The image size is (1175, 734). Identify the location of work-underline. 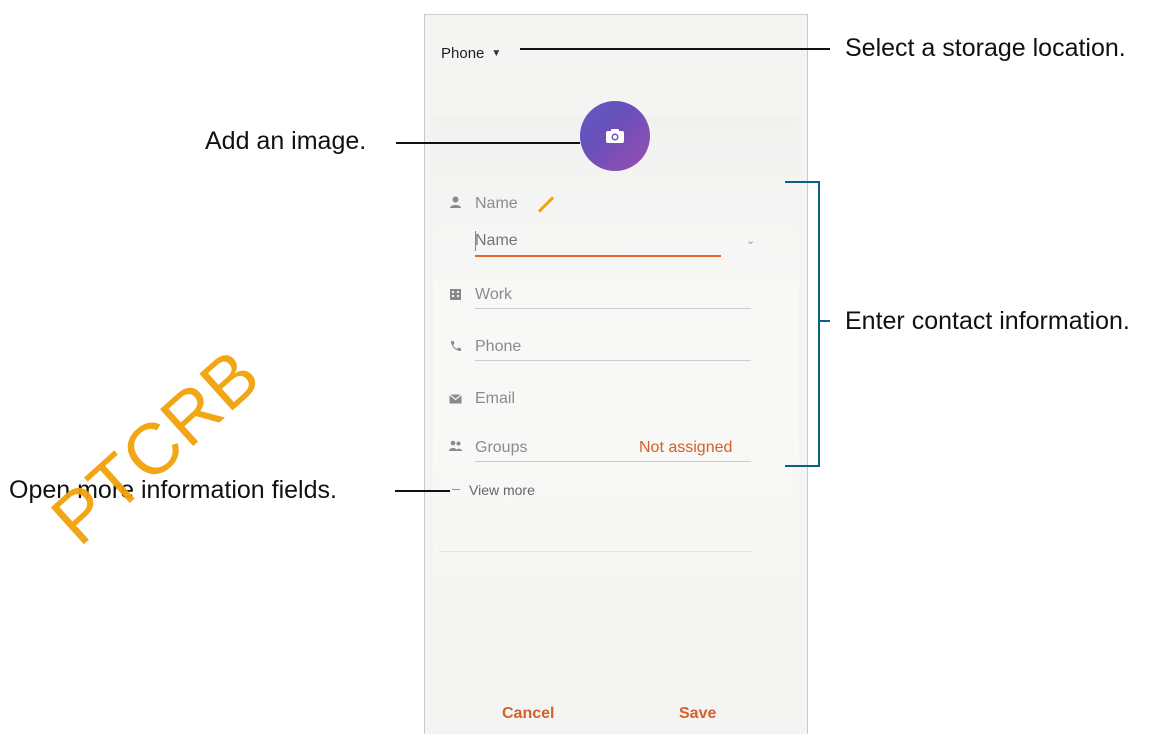
(613, 308).